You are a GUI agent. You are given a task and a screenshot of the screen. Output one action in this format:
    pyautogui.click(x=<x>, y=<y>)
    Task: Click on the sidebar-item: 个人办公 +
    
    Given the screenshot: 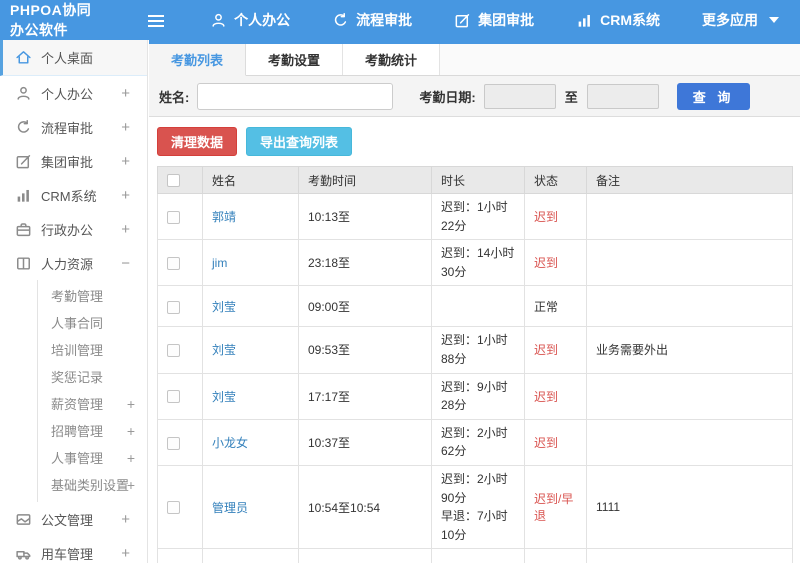 What is the action you would take?
    pyautogui.click(x=73, y=93)
    